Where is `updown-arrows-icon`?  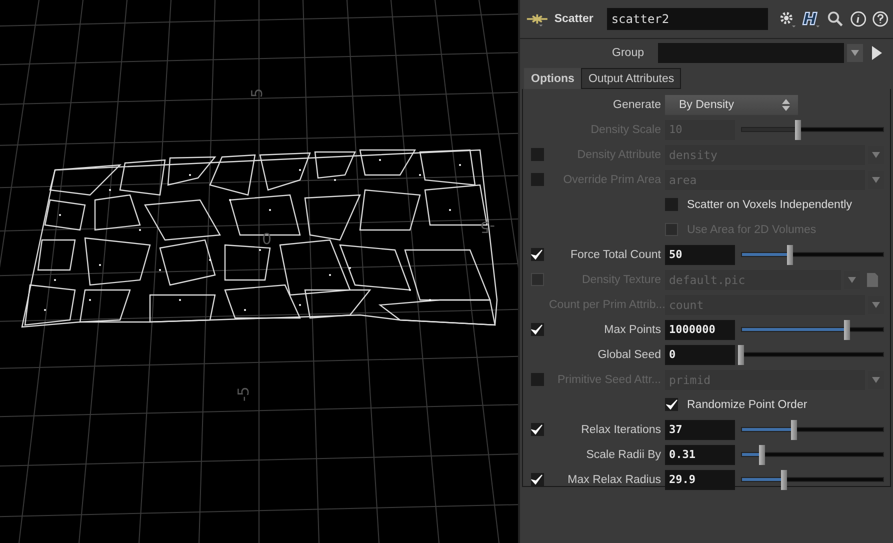 updown-arrows-icon is located at coordinates (786, 104).